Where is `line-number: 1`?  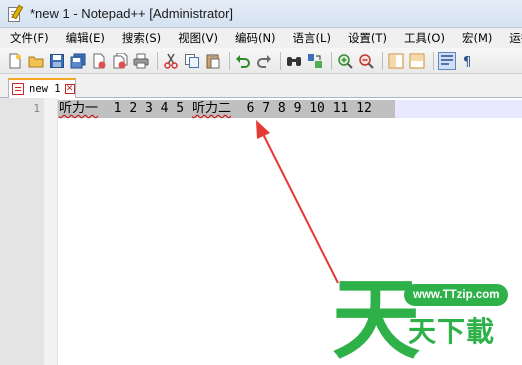
line-number: 1 is located at coordinates (36, 108).